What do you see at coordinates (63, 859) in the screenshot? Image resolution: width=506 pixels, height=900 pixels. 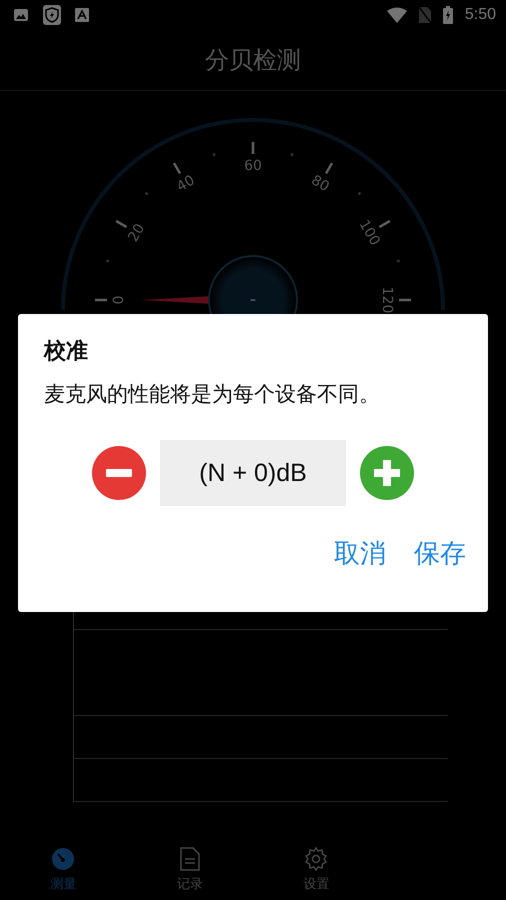 I see `speedometer-icon` at bounding box center [63, 859].